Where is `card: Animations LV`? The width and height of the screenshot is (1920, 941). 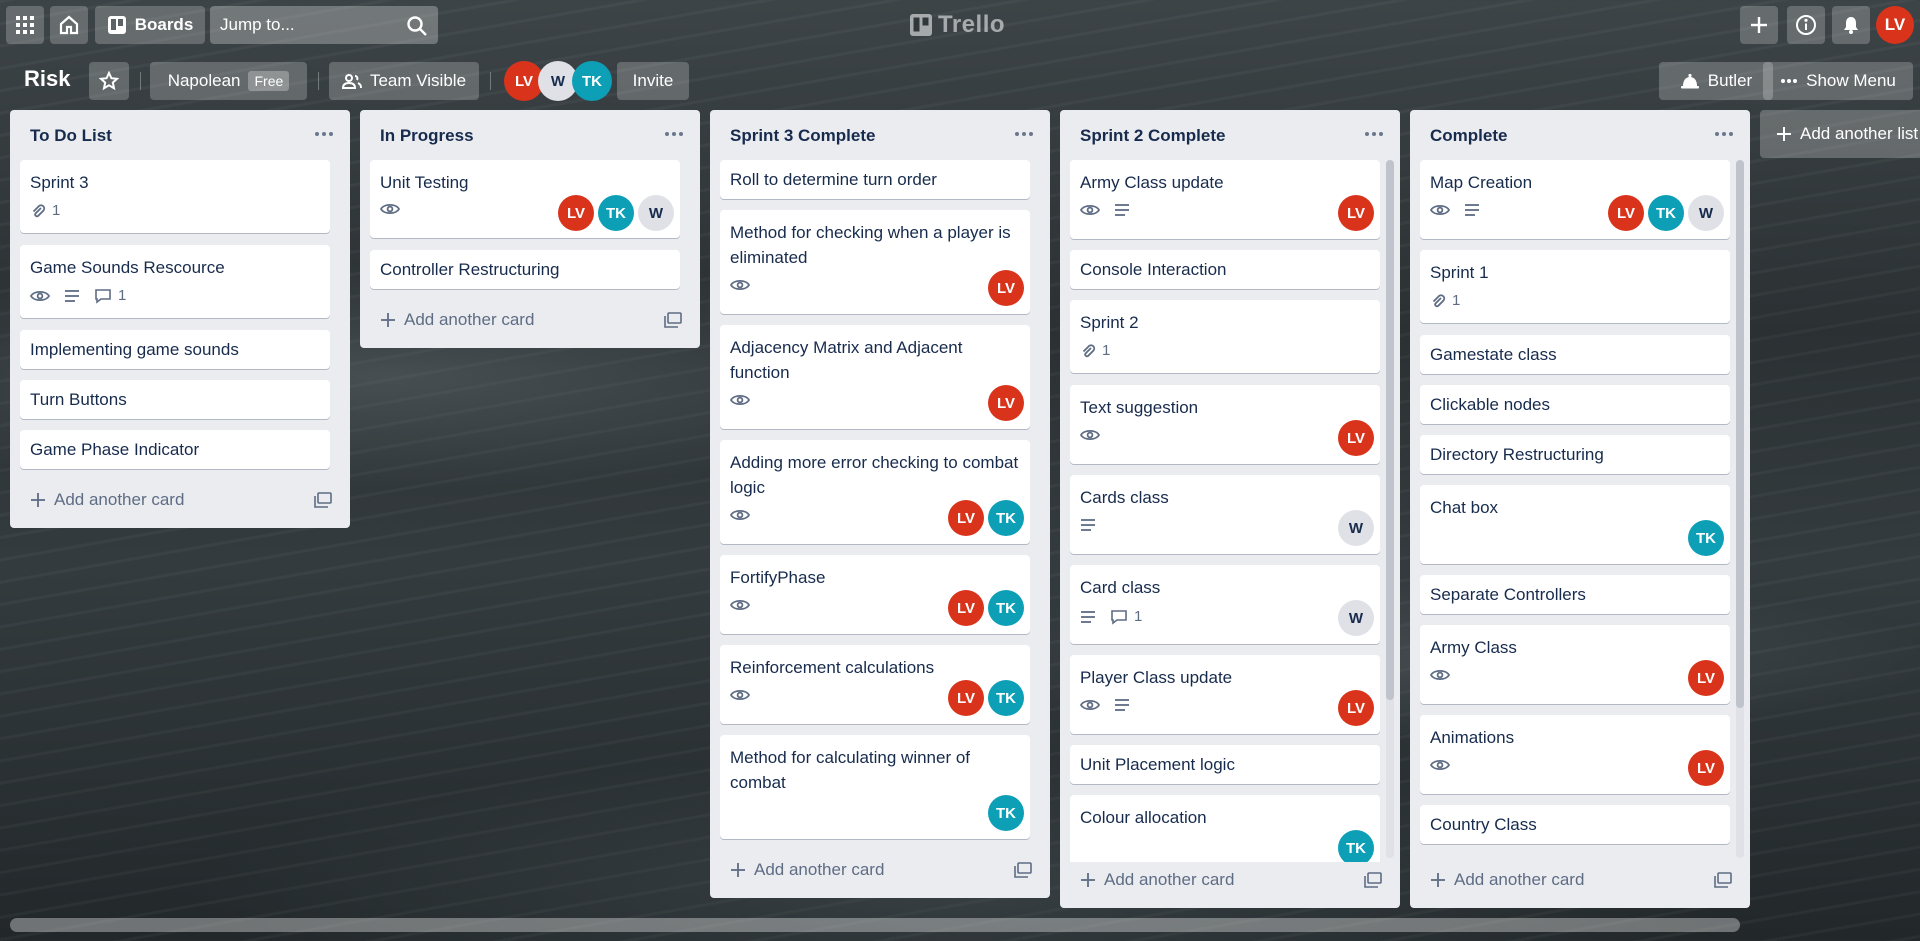 card: Animations LV is located at coordinates (1575, 754).